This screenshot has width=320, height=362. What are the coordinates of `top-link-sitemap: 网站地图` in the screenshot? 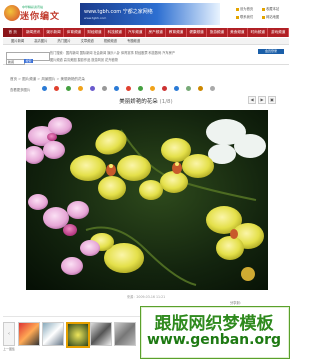 It's located at (270, 16).